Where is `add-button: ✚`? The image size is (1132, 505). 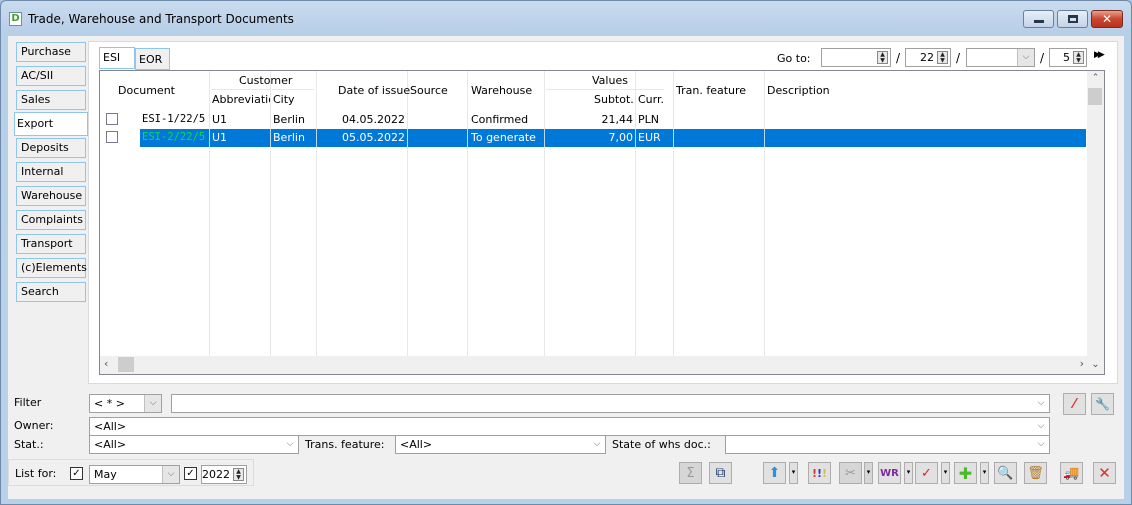
add-button: ✚ is located at coordinates (965, 473).